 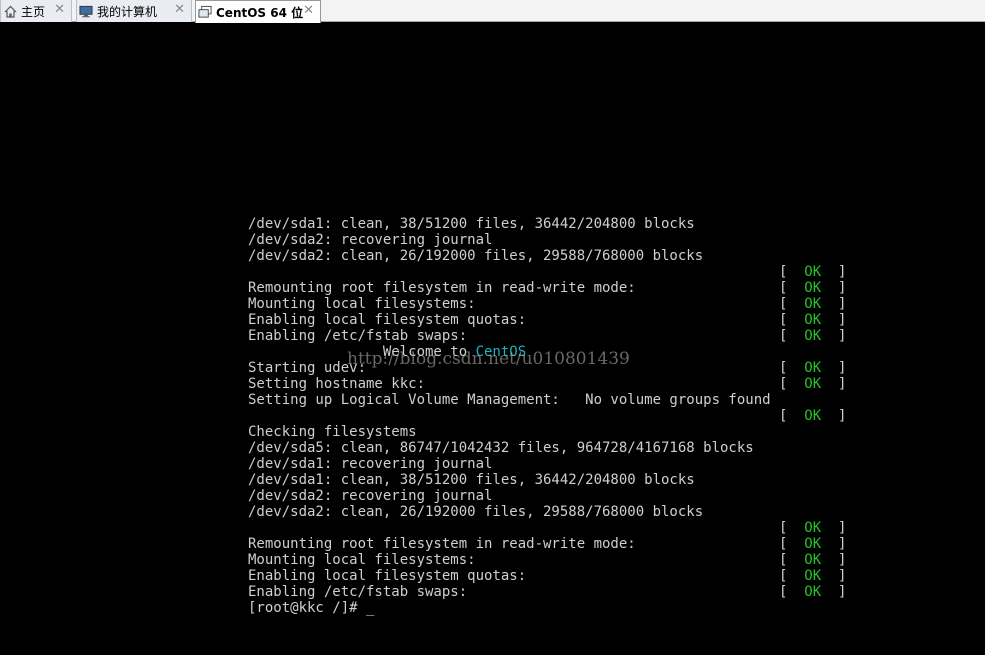 I want to click on tab-home: 主页 ✕, so click(x=36, y=11).